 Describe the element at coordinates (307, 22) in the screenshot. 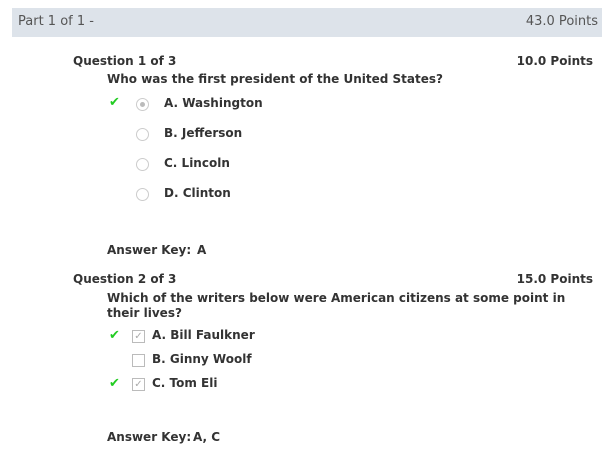

I see `part-header: Part 1 of 1 - 43.0 Points` at that location.